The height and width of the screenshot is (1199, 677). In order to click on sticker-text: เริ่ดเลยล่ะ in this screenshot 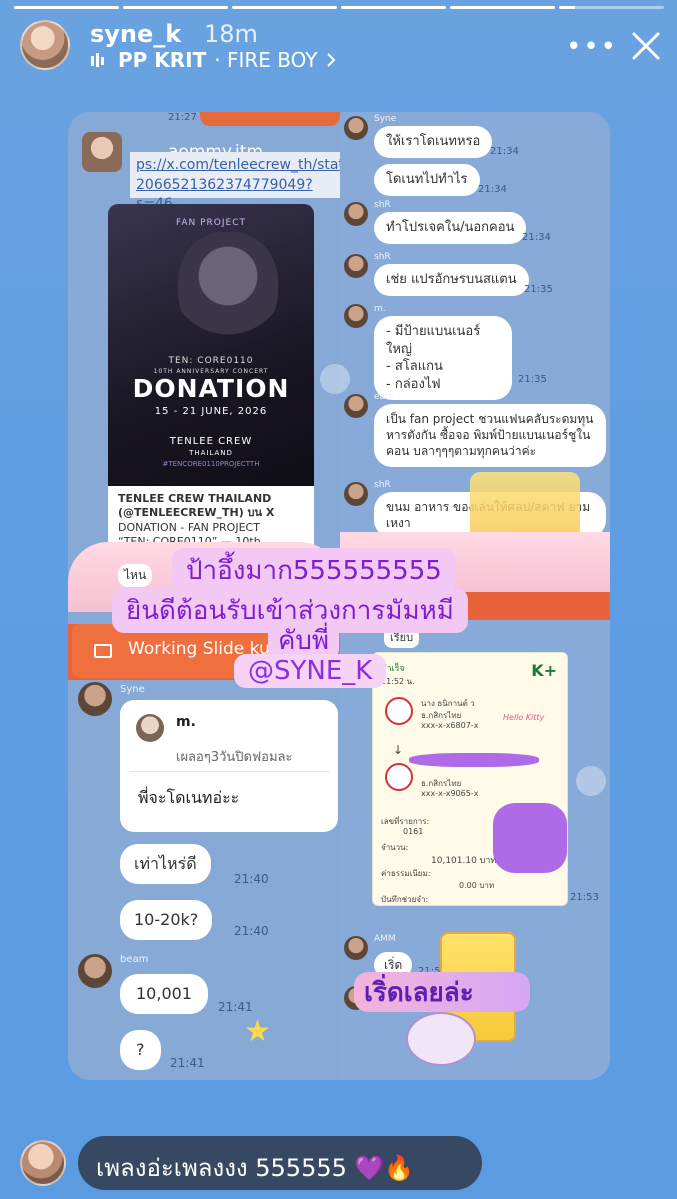, I will do `click(419, 993)`.